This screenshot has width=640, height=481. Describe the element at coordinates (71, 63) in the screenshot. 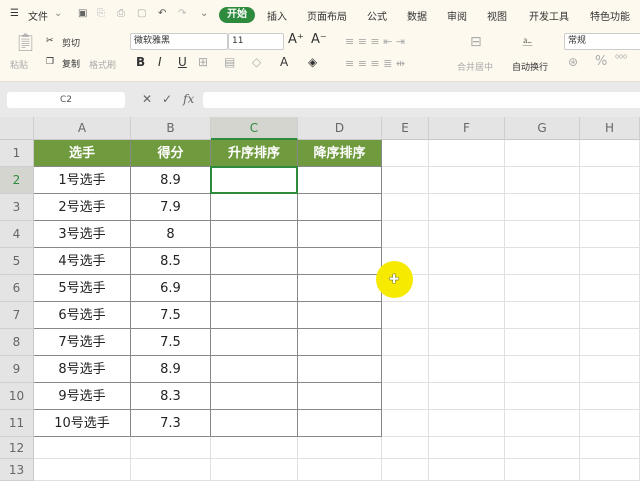

I see `copy-button: 复制` at that location.